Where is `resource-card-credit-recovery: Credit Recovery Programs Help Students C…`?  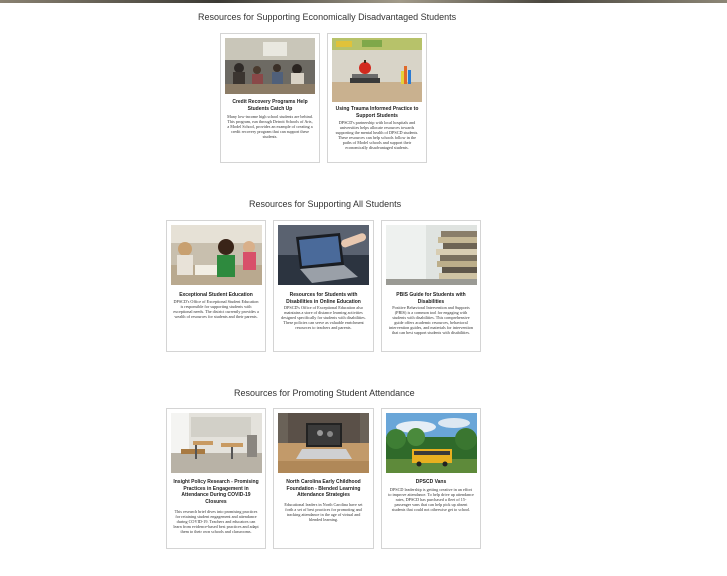 resource-card-credit-recovery: Credit Recovery Programs Help Students C… is located at coordinates (270, 98).